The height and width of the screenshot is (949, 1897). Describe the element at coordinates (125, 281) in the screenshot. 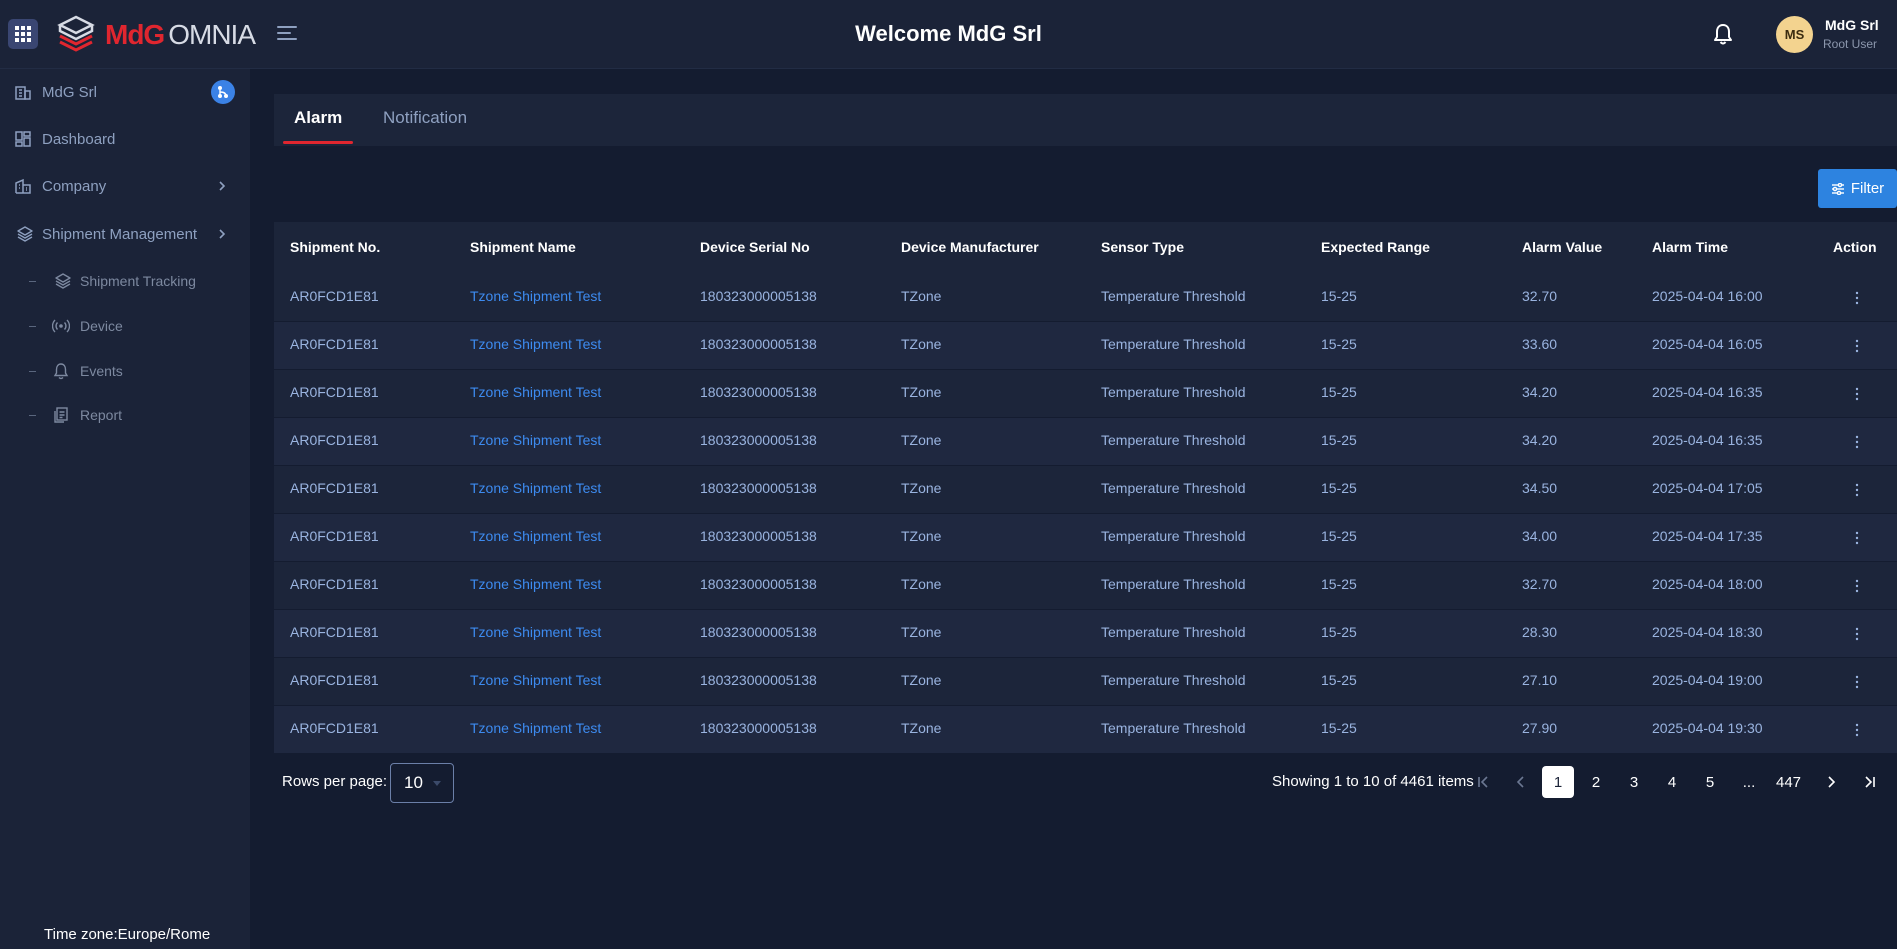

I see `sidebar-subitem-shipment-tracking: Shipment Tracking` at that location.